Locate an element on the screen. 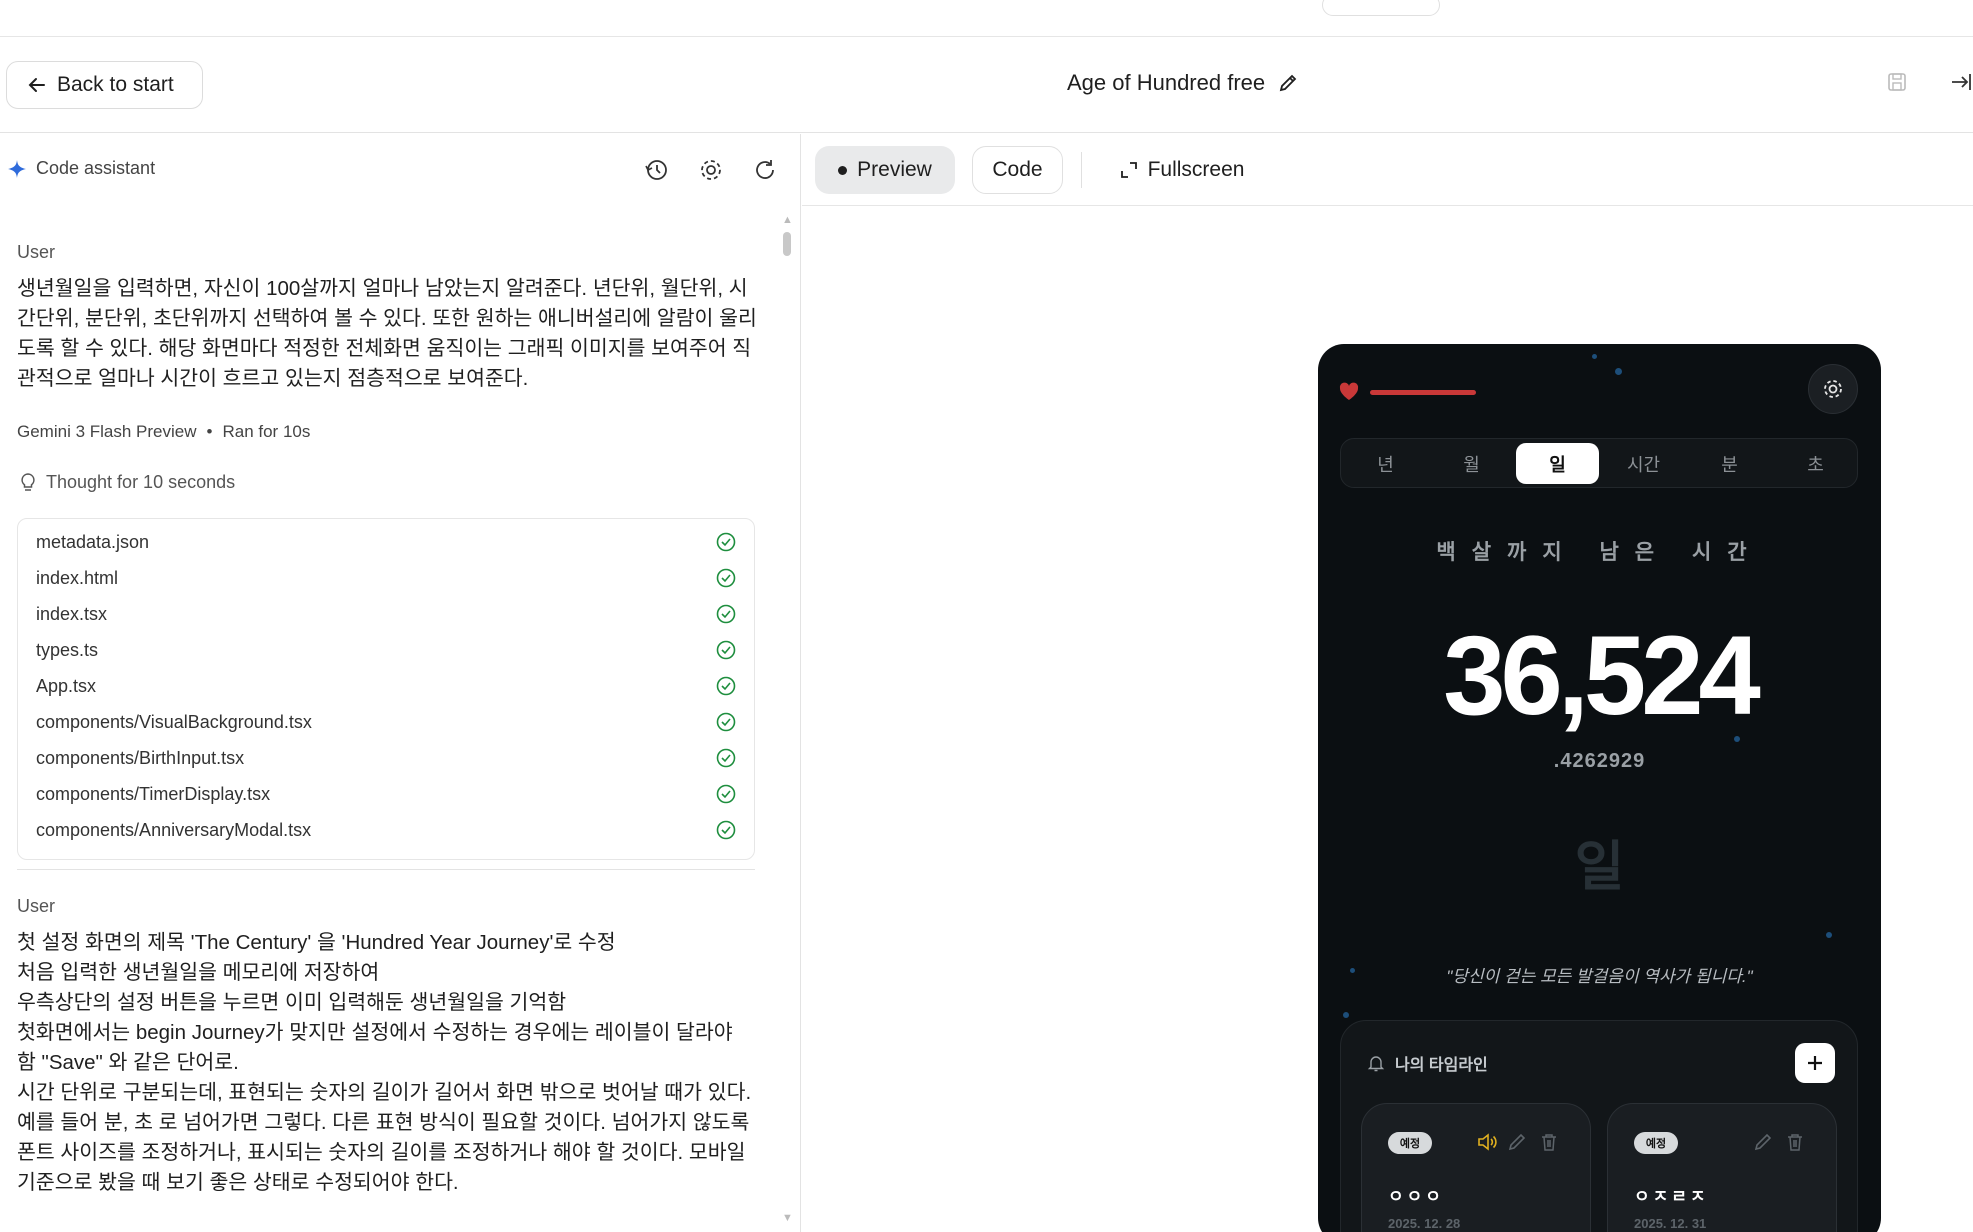 This screenshot has width=1973, height=1232. timeline-card: 예정 ㅇㅈㄹㅈ 2025. 12. 31 is located at coordinates (1722, 1167).